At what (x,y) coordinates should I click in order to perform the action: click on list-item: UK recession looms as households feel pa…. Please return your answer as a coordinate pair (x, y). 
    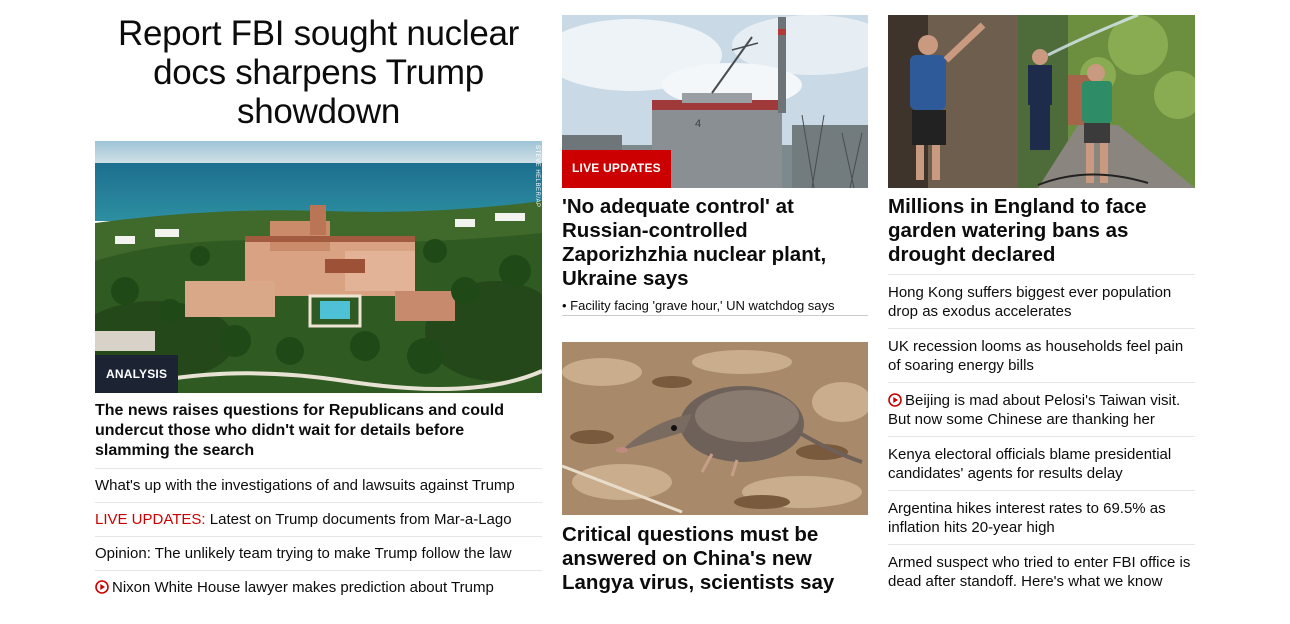
    Looking at the image, I should click on (1041, 355).